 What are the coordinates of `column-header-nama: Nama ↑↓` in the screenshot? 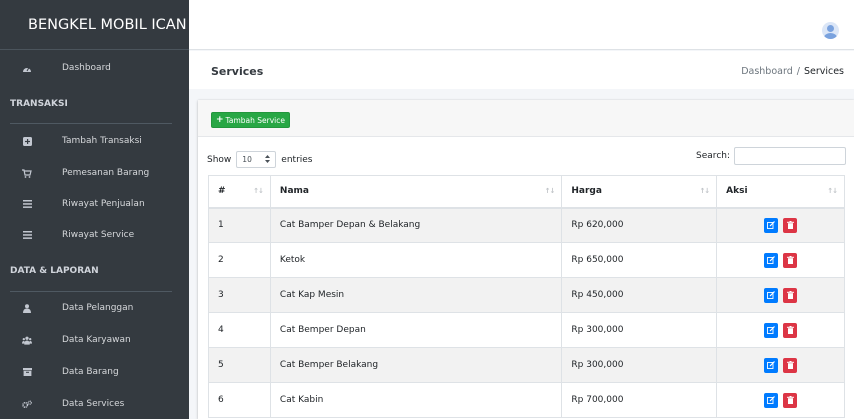 It's located at (416, 192).